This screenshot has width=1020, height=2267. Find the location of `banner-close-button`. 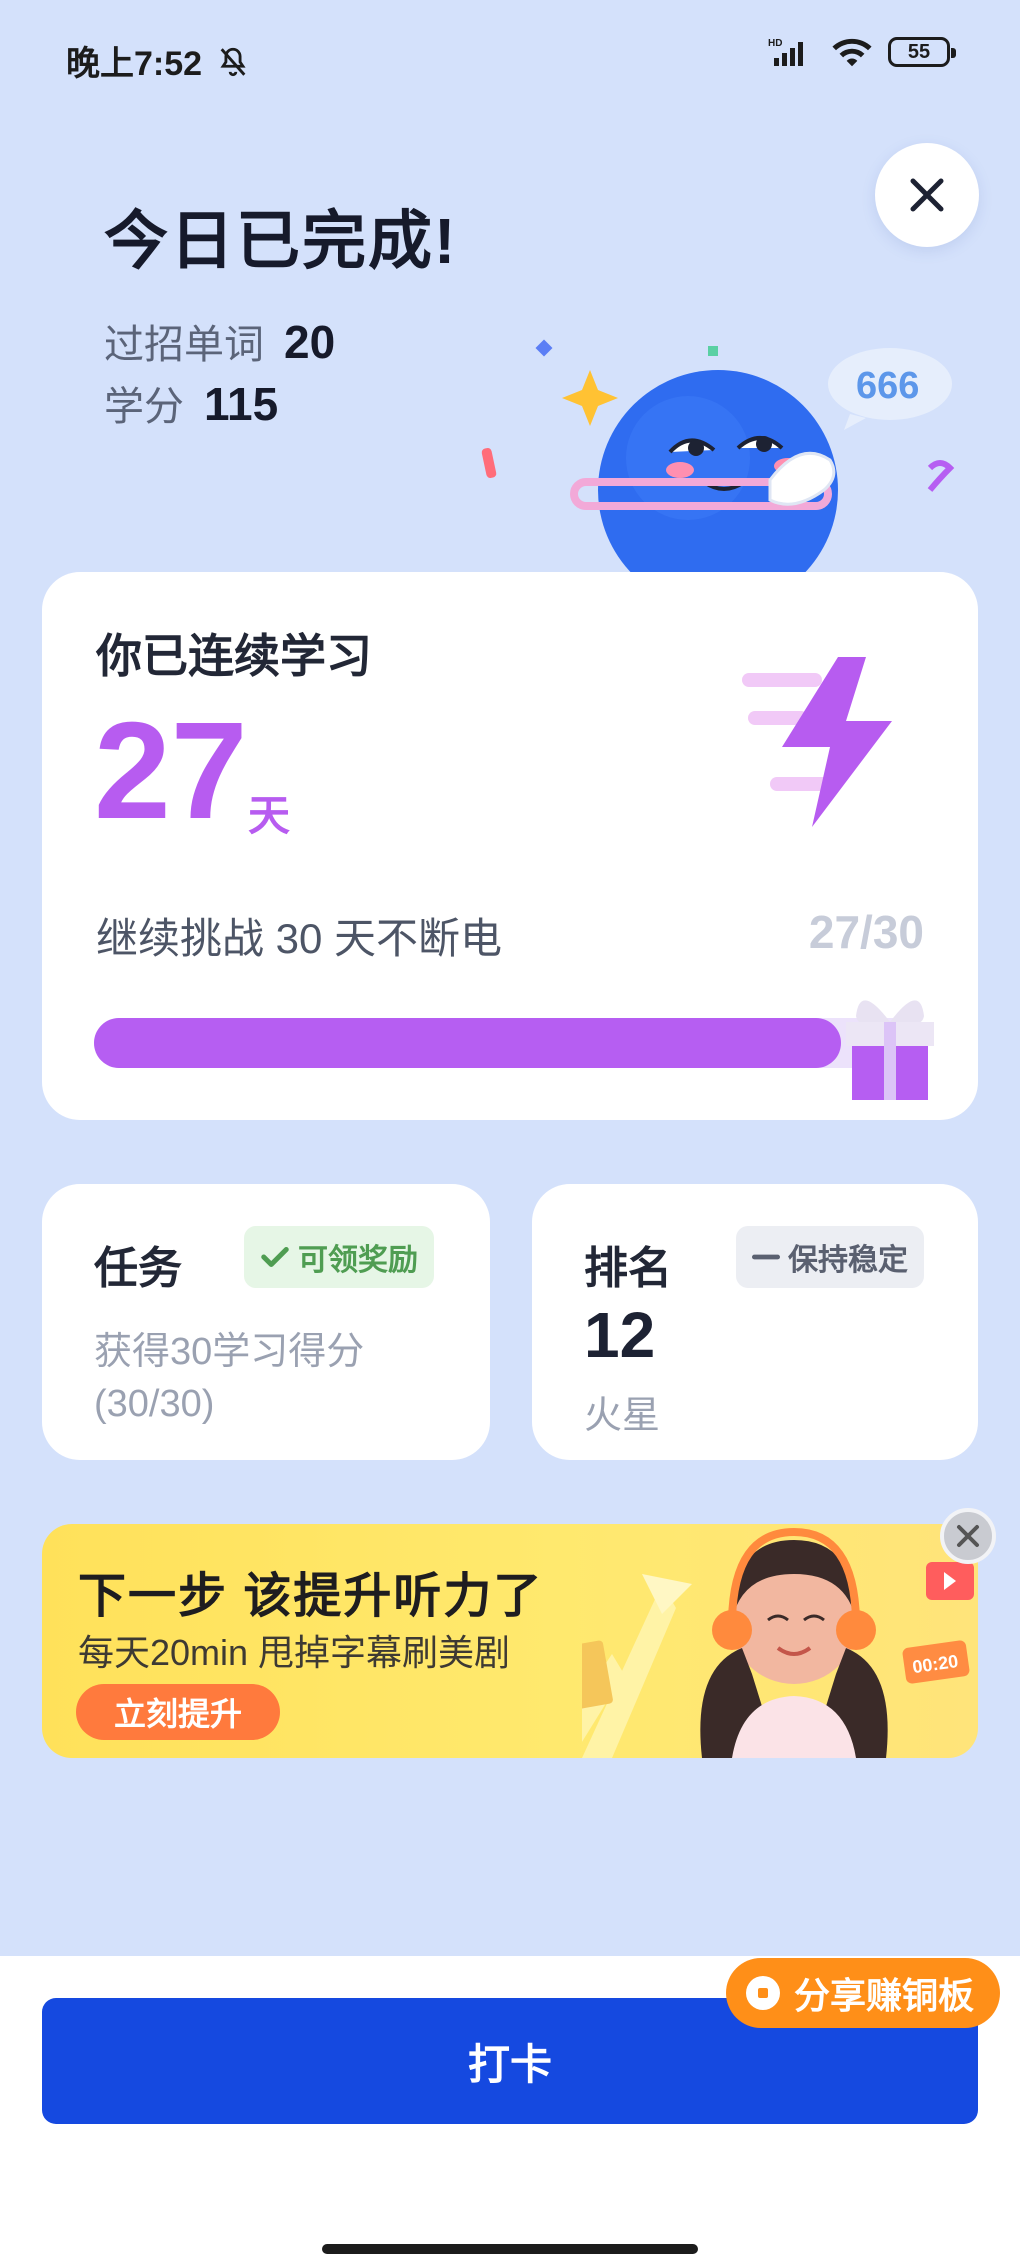

banner-close-button is located at coordinates (968, 1536).